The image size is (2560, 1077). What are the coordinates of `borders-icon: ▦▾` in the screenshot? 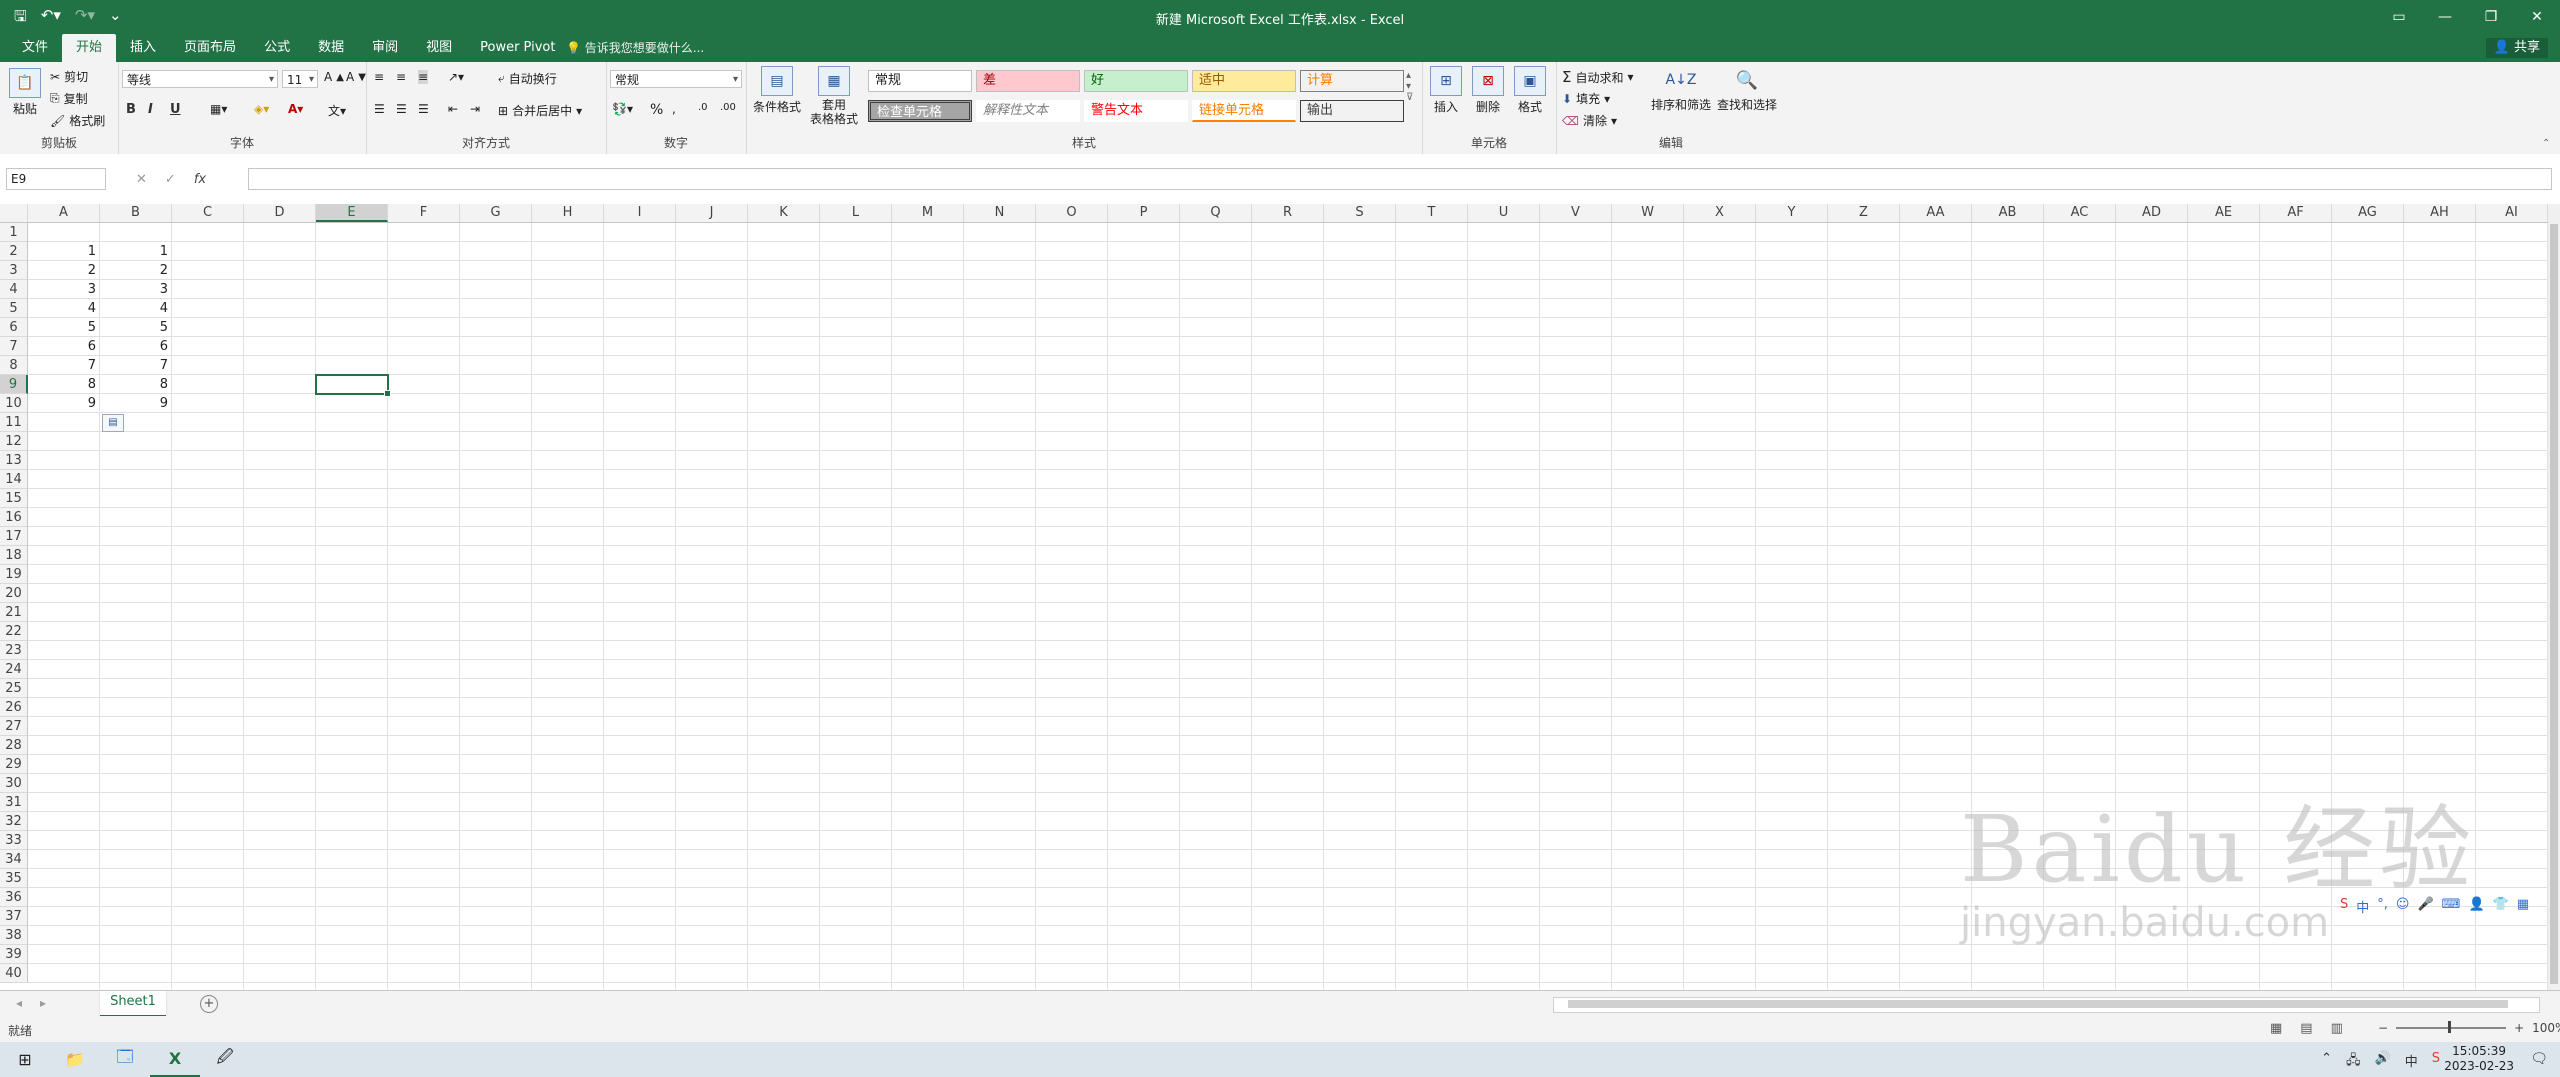 It's located at (218, 109).